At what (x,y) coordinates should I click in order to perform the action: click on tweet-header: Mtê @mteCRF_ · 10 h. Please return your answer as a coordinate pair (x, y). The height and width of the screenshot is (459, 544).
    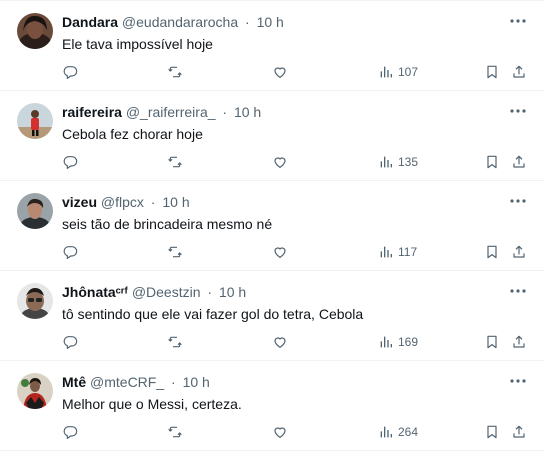
    Looking at the image, I should click on (283, 382).